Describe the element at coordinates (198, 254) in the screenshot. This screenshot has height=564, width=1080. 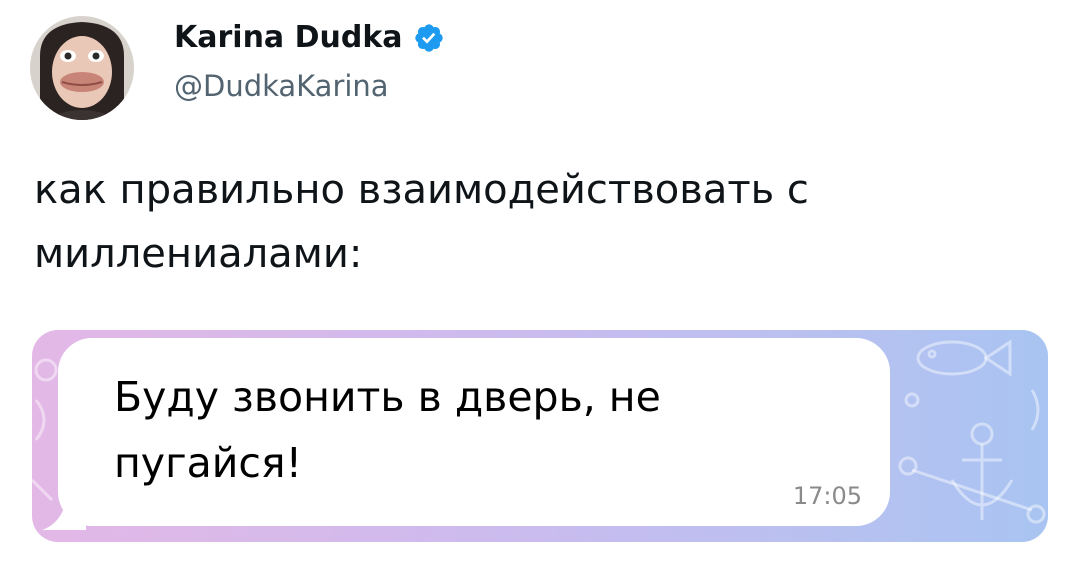
I see `tweet-text-line: миллениалами:` at that location.